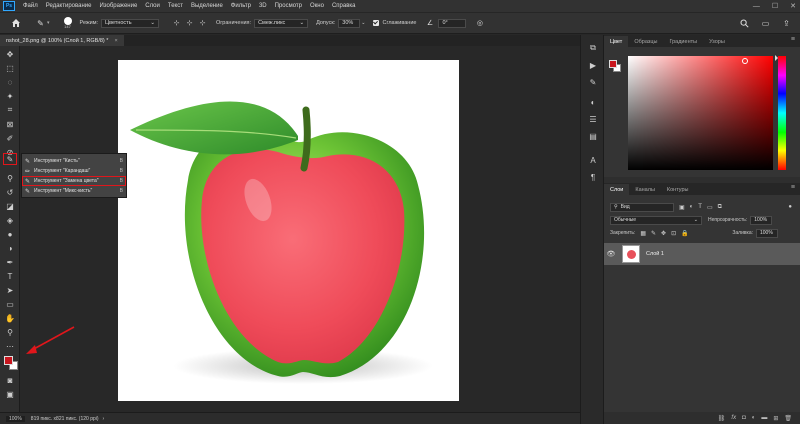 The image size is (800, 424). What do you see at coordinates (452, 23) in the screenshot?
I see `angle-input: 0°` at bounding box center [452, 23].